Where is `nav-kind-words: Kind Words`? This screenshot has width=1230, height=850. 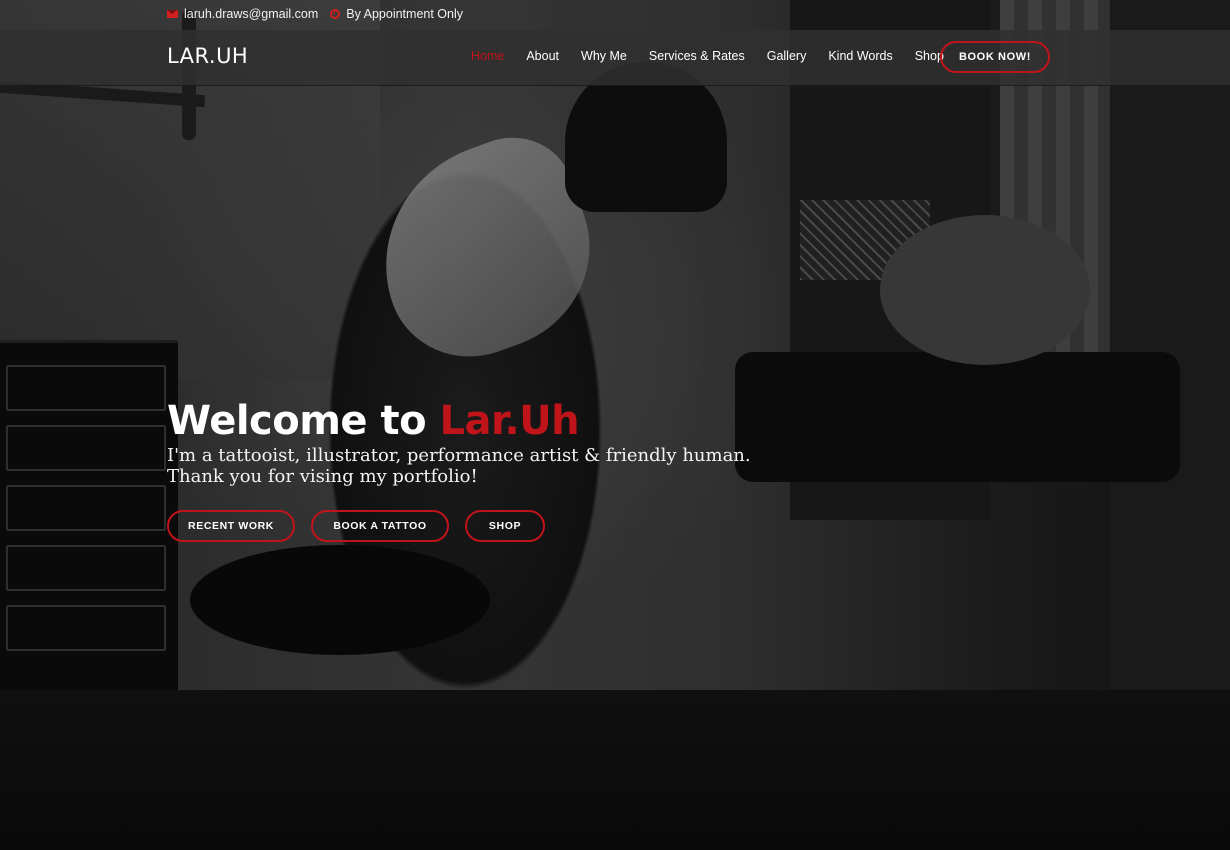
nav-kind-words: Kind Words is located at coordinates (860, 56).